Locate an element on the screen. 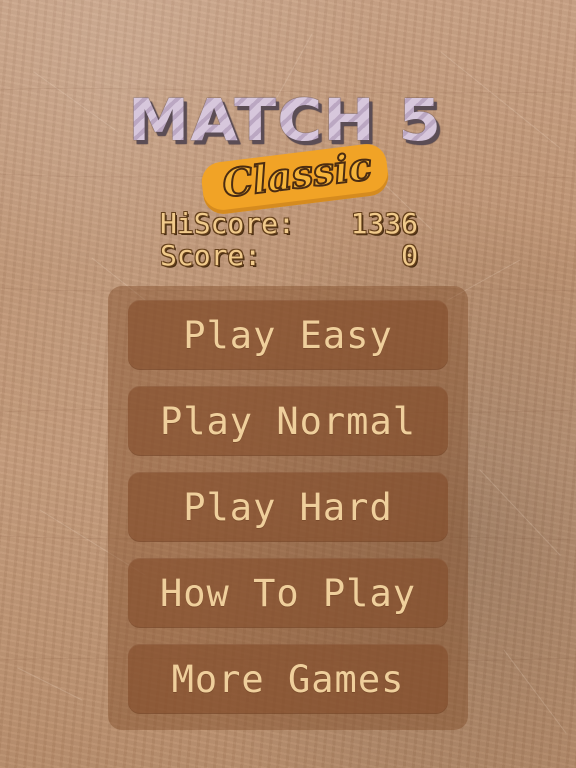 This screenshot has width=576, height=768. how-to-play-button: How To Play is located at coordinates (288, 593).